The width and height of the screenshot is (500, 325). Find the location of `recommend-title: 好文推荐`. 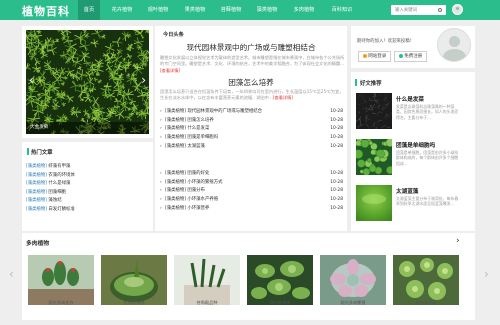

recommend-title: 好文推荐 is located at coordinates (371, 84).